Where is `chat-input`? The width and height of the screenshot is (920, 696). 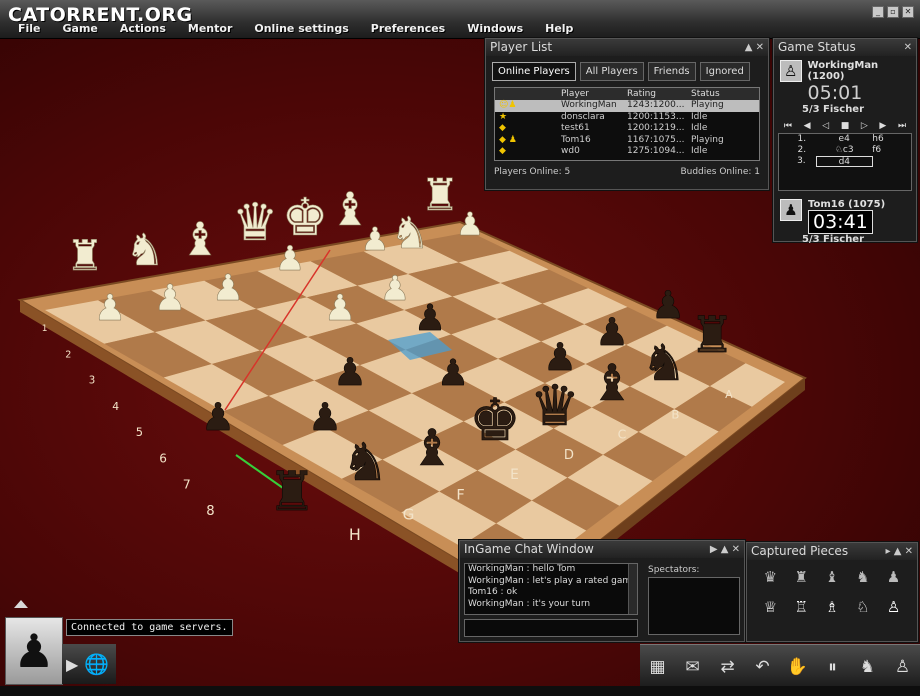
chat-input is located at coordinates (551, 628).